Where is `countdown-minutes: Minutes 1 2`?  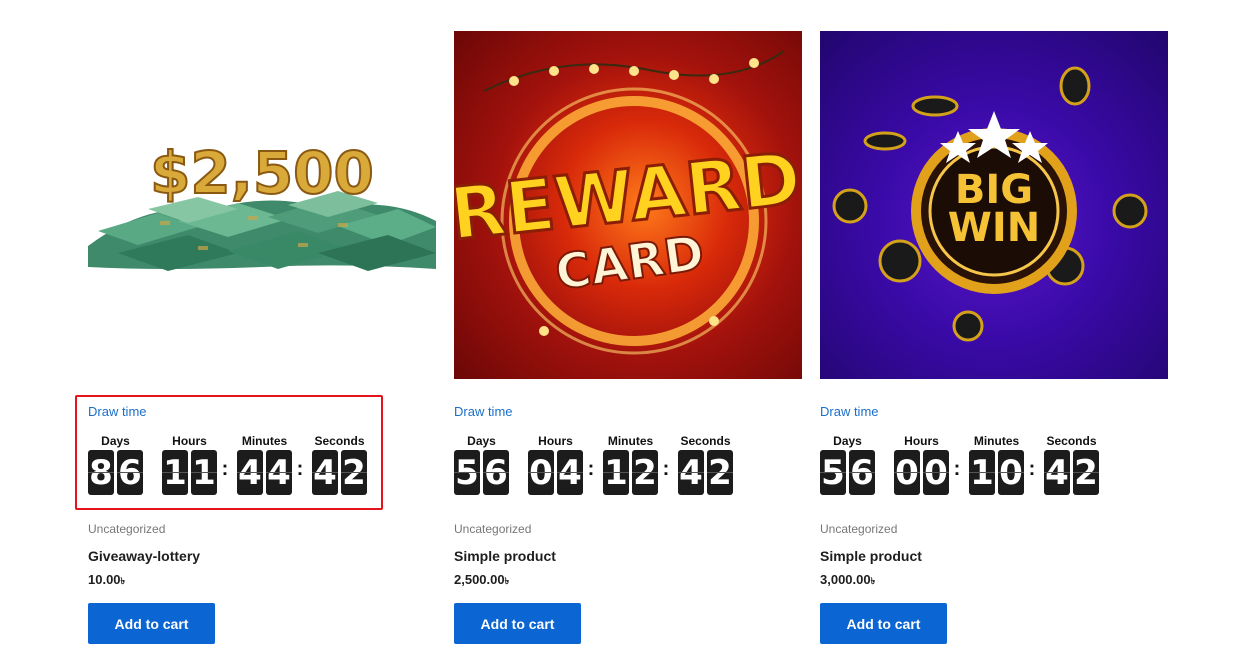
countdown-minutes: Minutes 1 2 is located at coordinates (630, 464).